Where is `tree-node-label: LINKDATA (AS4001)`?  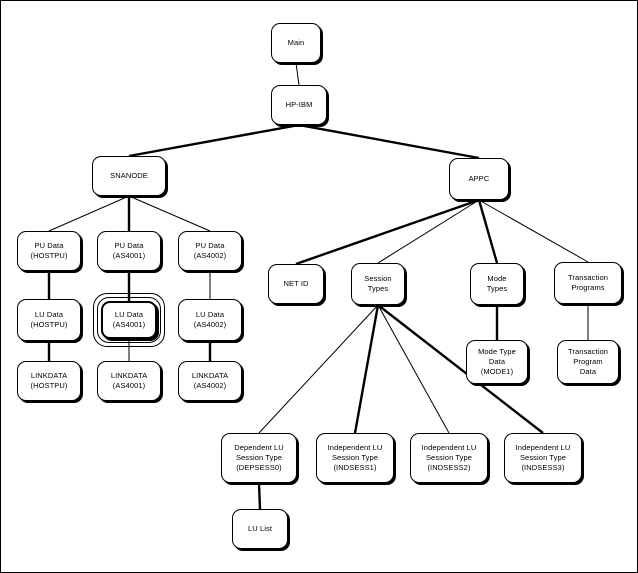
tree-node-label: LINKDATA (AS4001) is located at coordinates (129, 380).